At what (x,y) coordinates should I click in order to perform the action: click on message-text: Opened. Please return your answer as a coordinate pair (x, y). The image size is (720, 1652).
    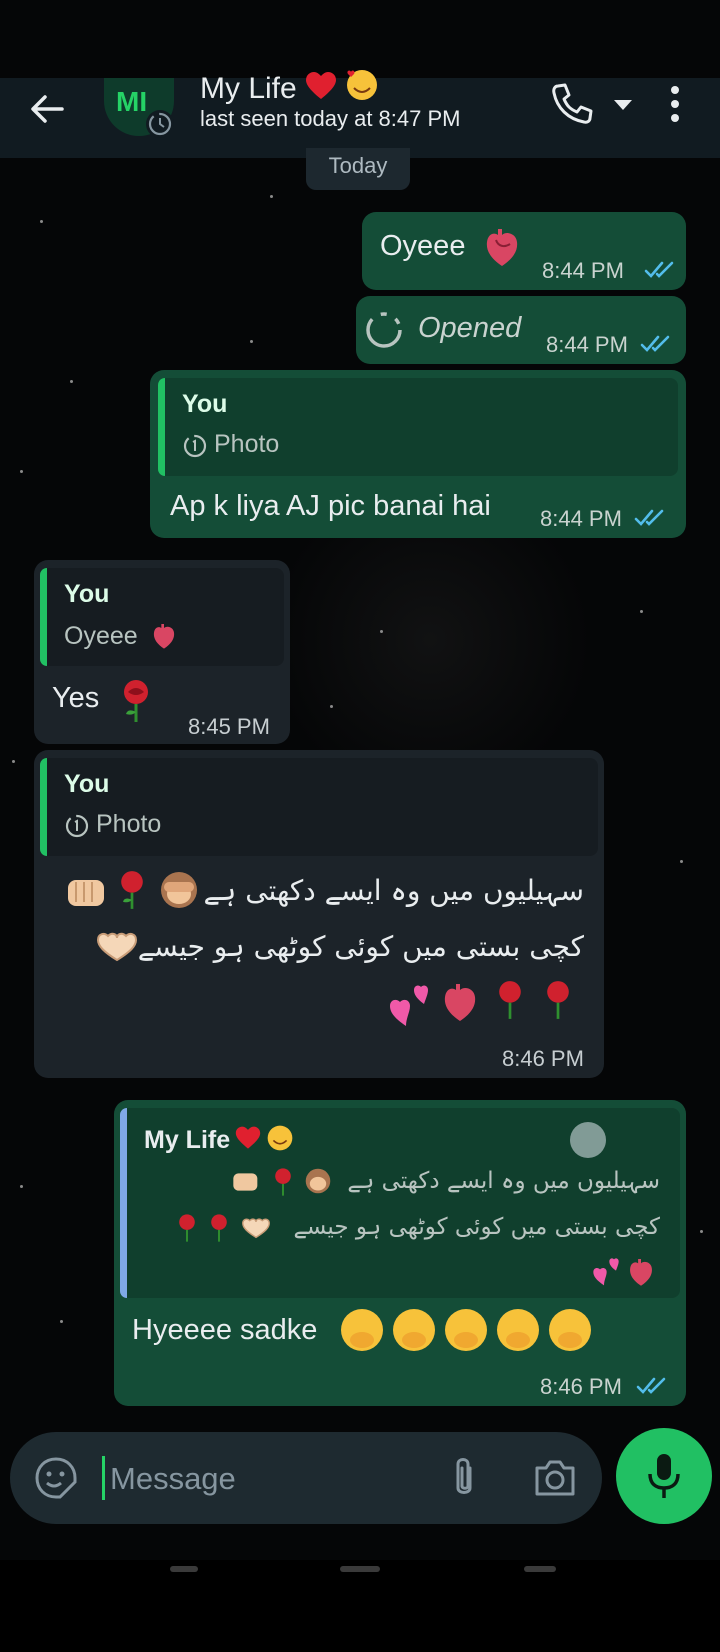
    Looking at the image, I should click on (470, 328).